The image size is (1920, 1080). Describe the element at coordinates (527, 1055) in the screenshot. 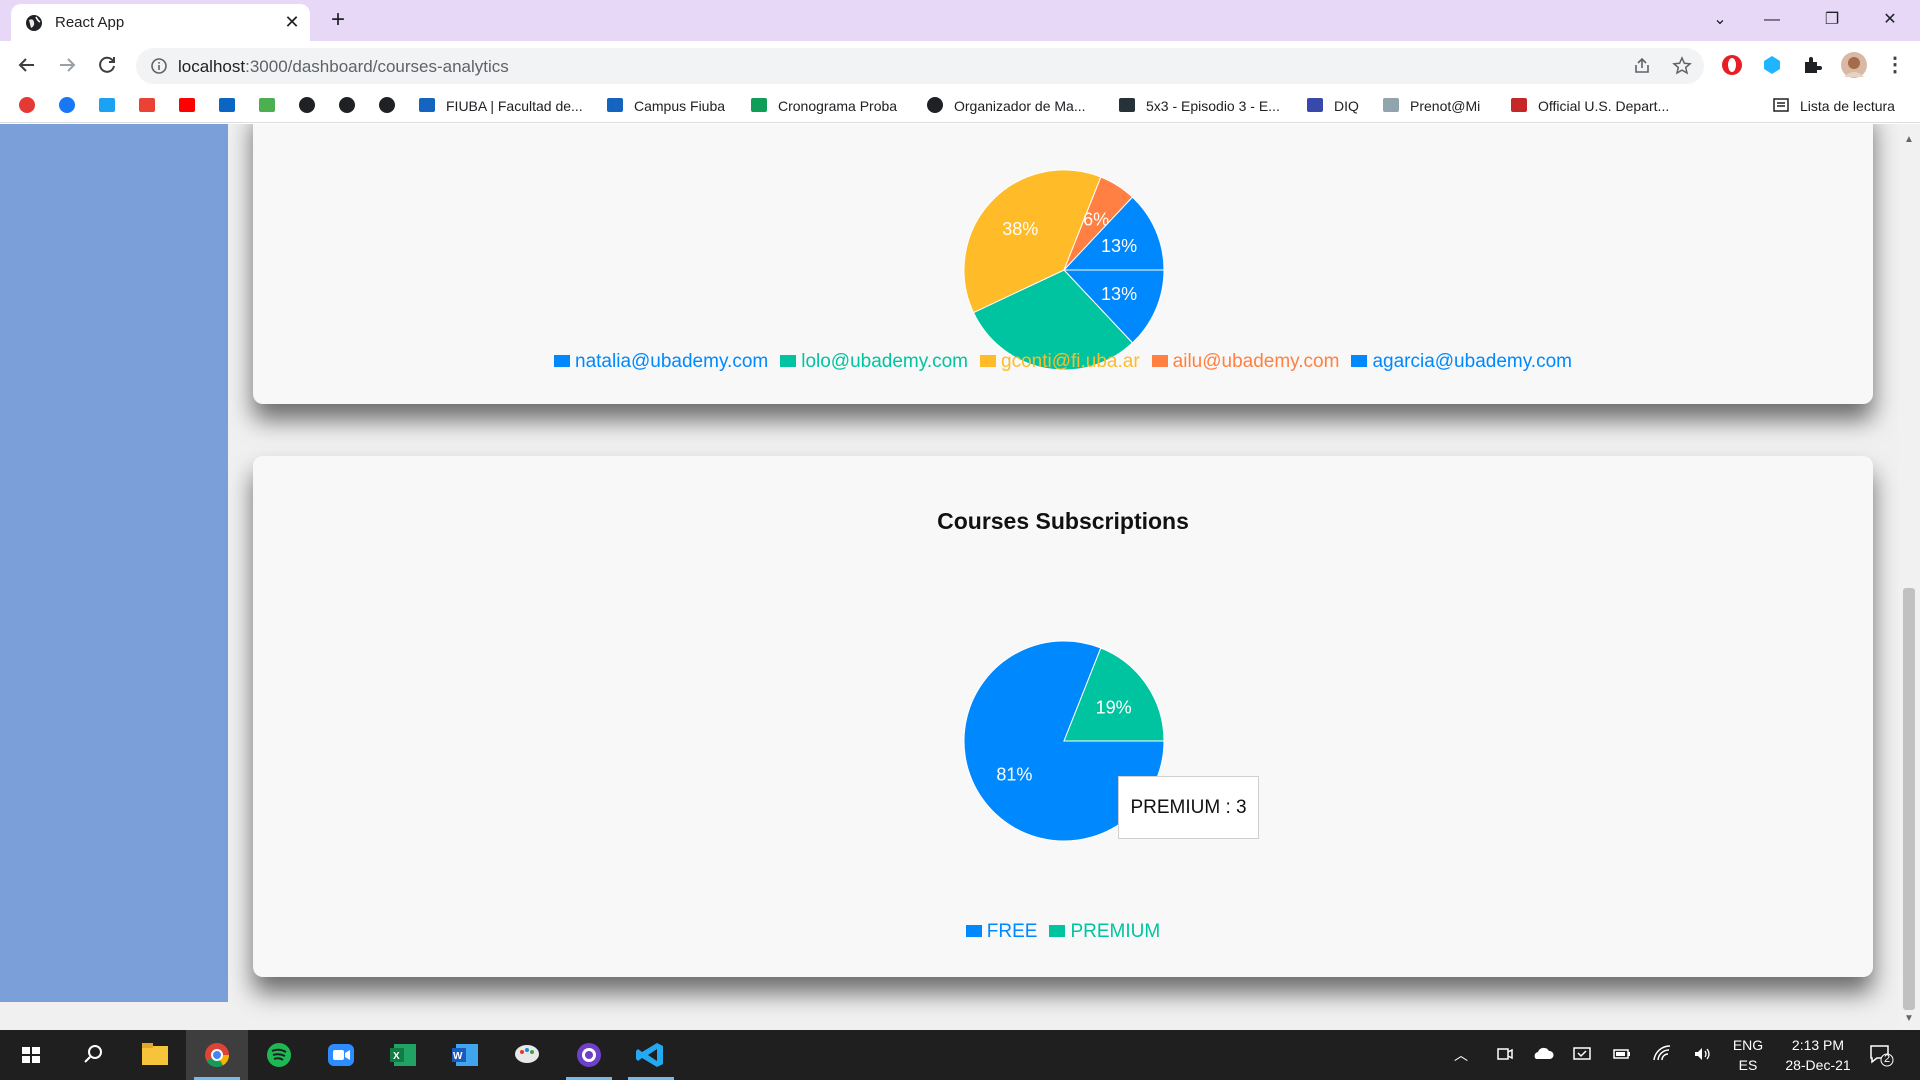

I see `paint-icon` at that location.